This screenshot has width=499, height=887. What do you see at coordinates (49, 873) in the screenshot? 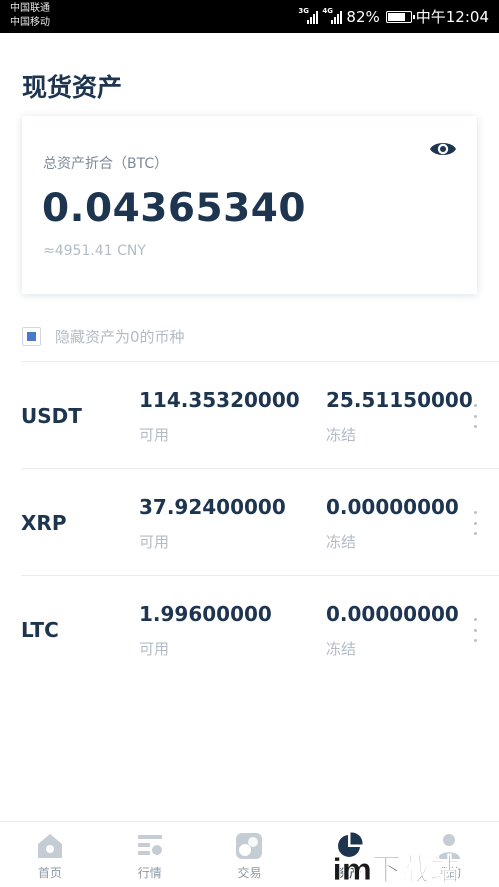
I see `nav-label-home: 首页` at bounding box center [49, 873].